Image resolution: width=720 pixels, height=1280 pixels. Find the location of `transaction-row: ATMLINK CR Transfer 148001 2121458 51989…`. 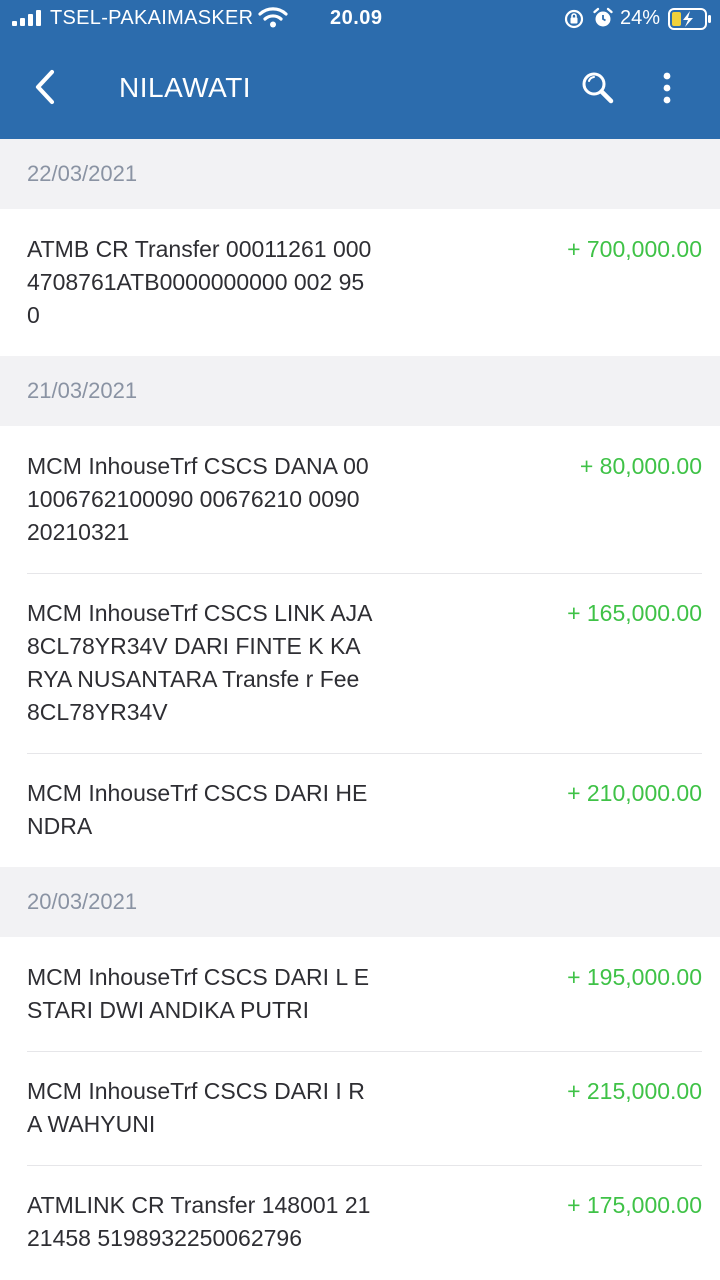

transaction-row: ATMLINK CR Transfer 148001 2121458 51989… is located at coordinates (360, 1210).